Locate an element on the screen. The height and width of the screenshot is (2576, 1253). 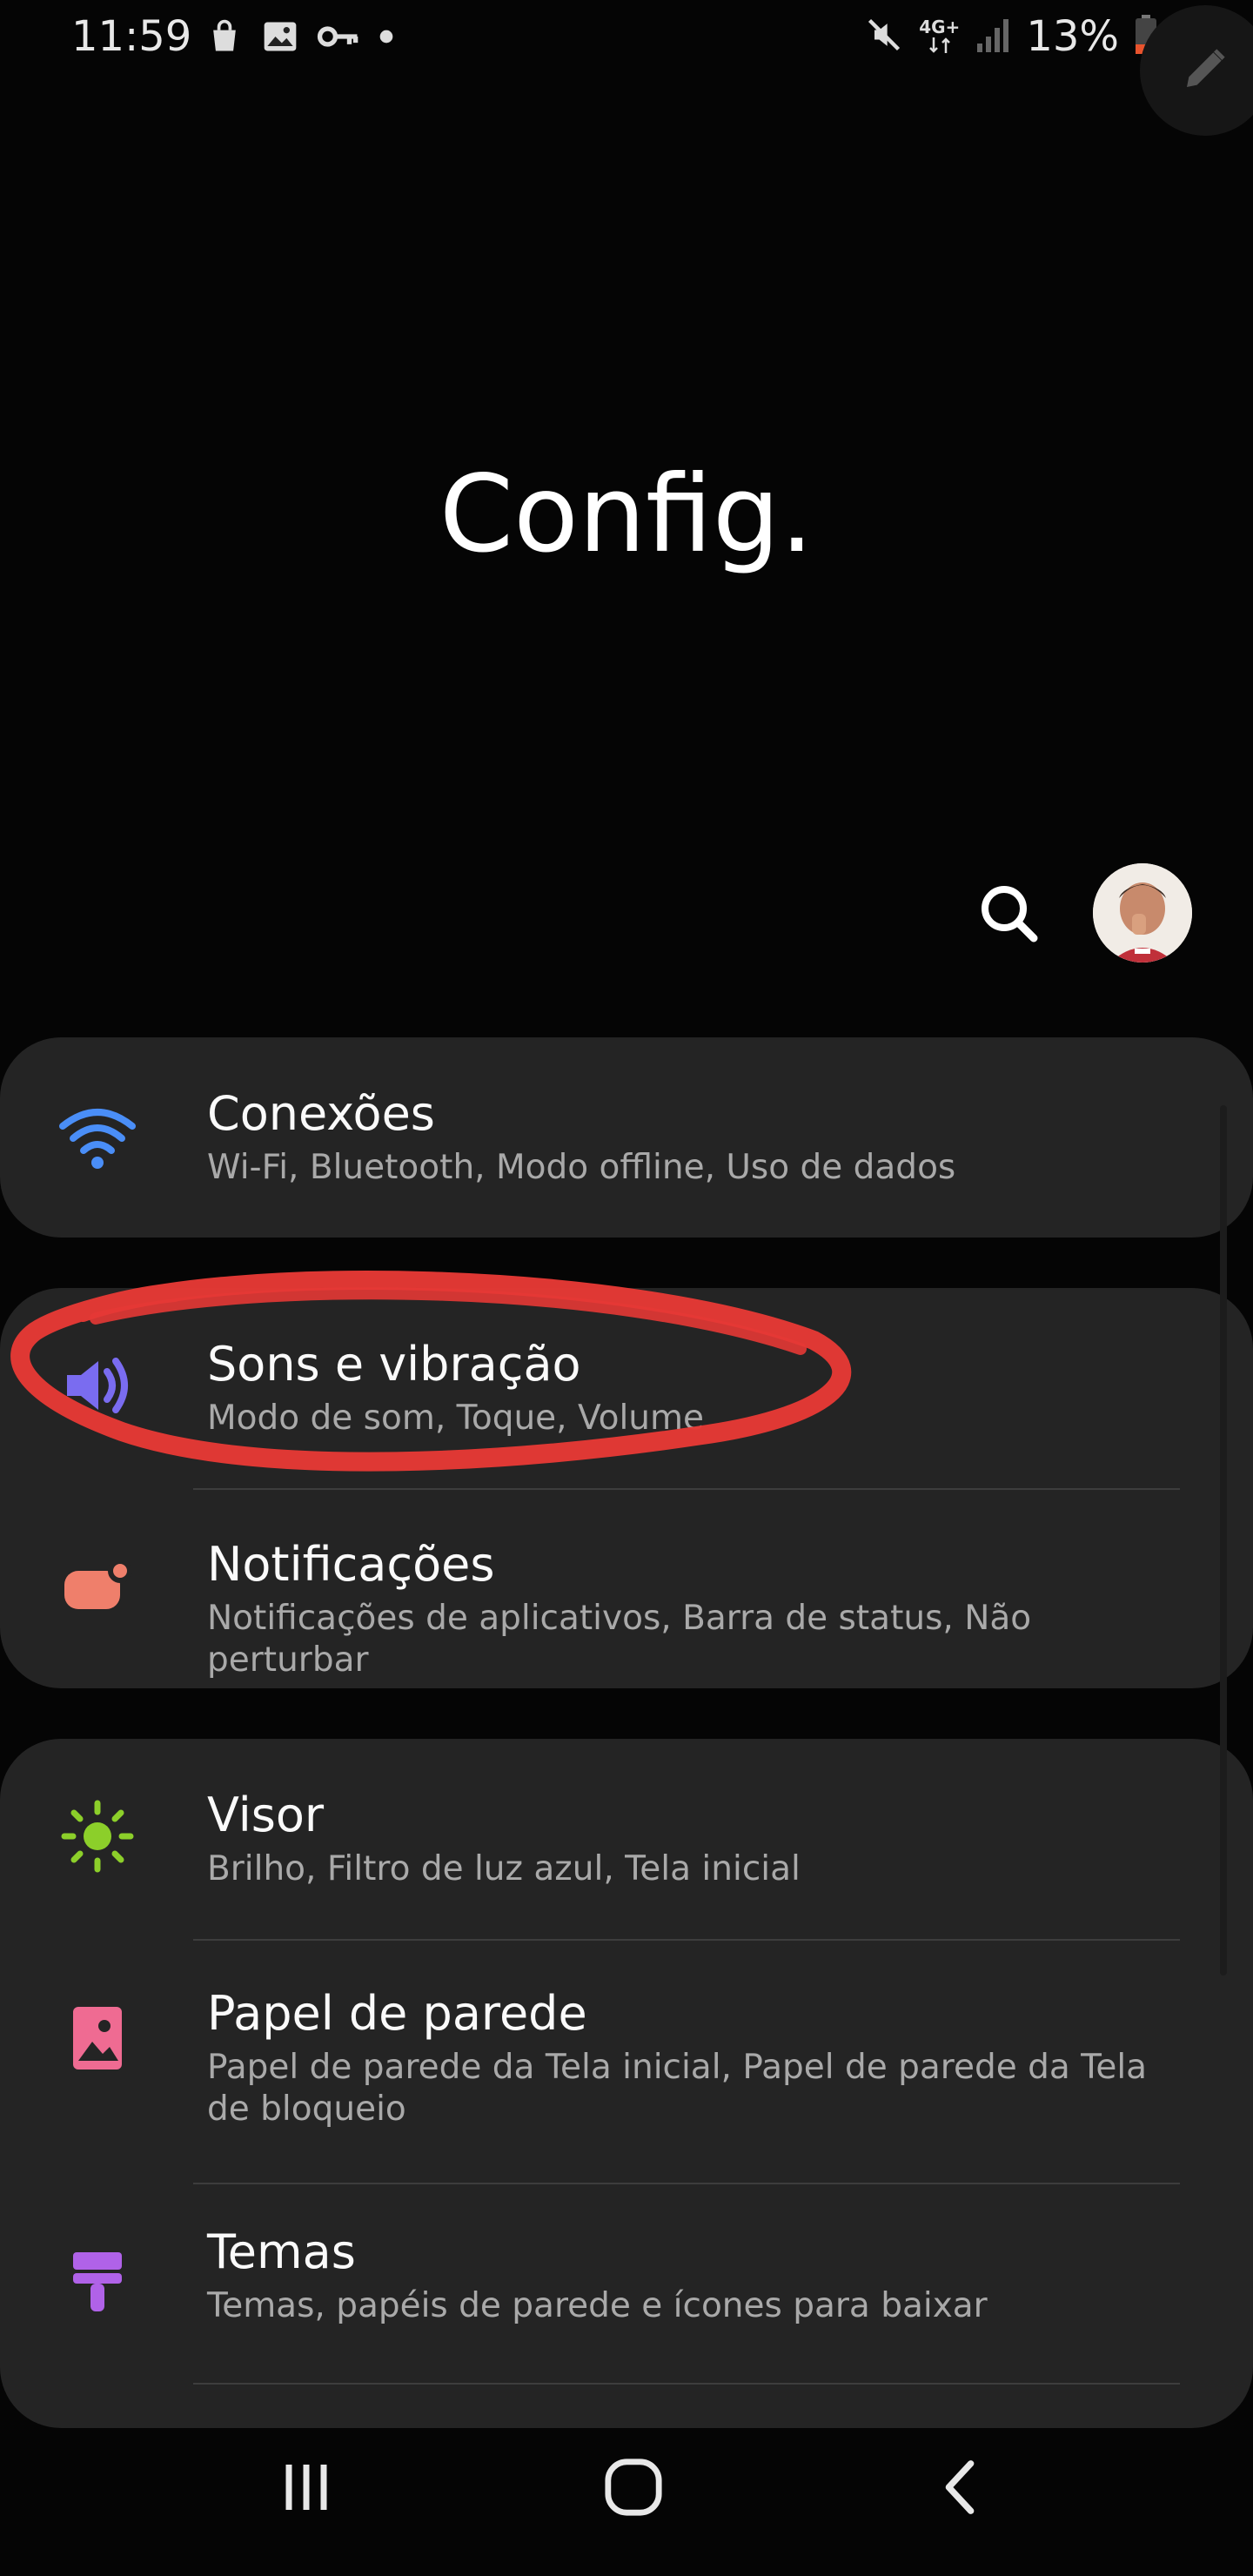
search-button is located at coordinates (1010, 914).